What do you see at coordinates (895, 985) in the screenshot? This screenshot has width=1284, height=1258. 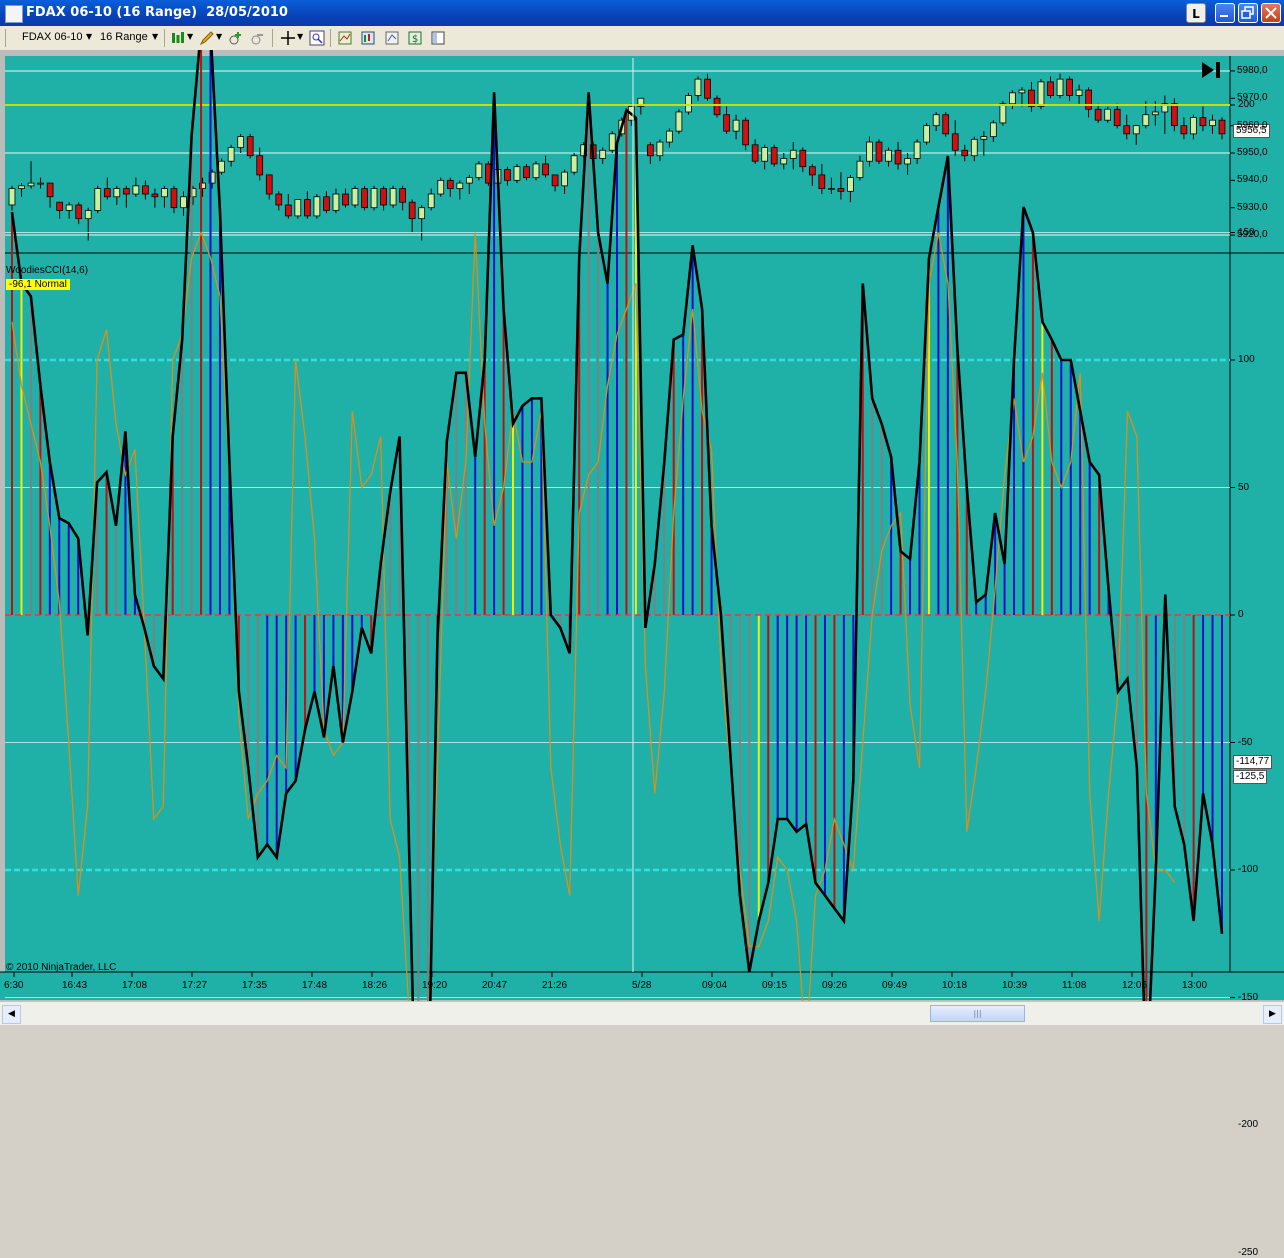 I see `time-axis-label: 09:49` at bounding box center [895, 985].